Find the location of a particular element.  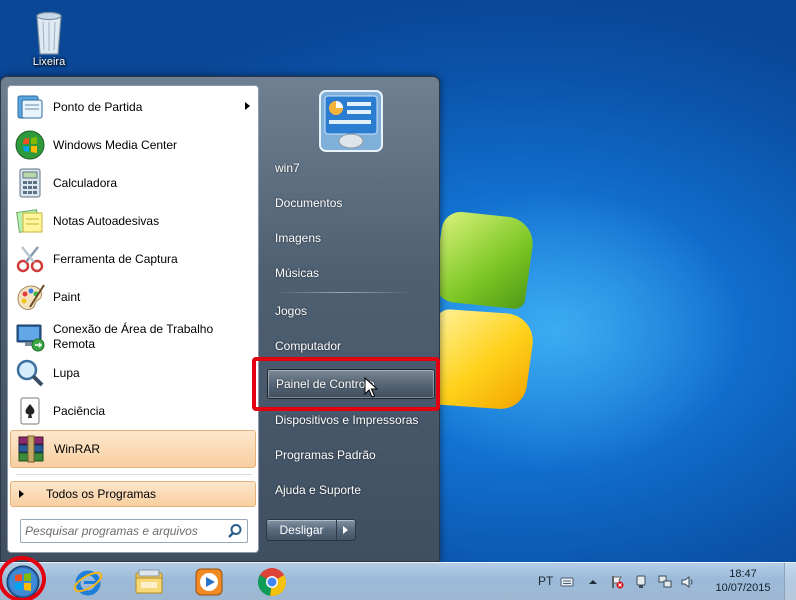

right-item-label: Dispositivos e Impressoras is located at coordinates (347, 420).